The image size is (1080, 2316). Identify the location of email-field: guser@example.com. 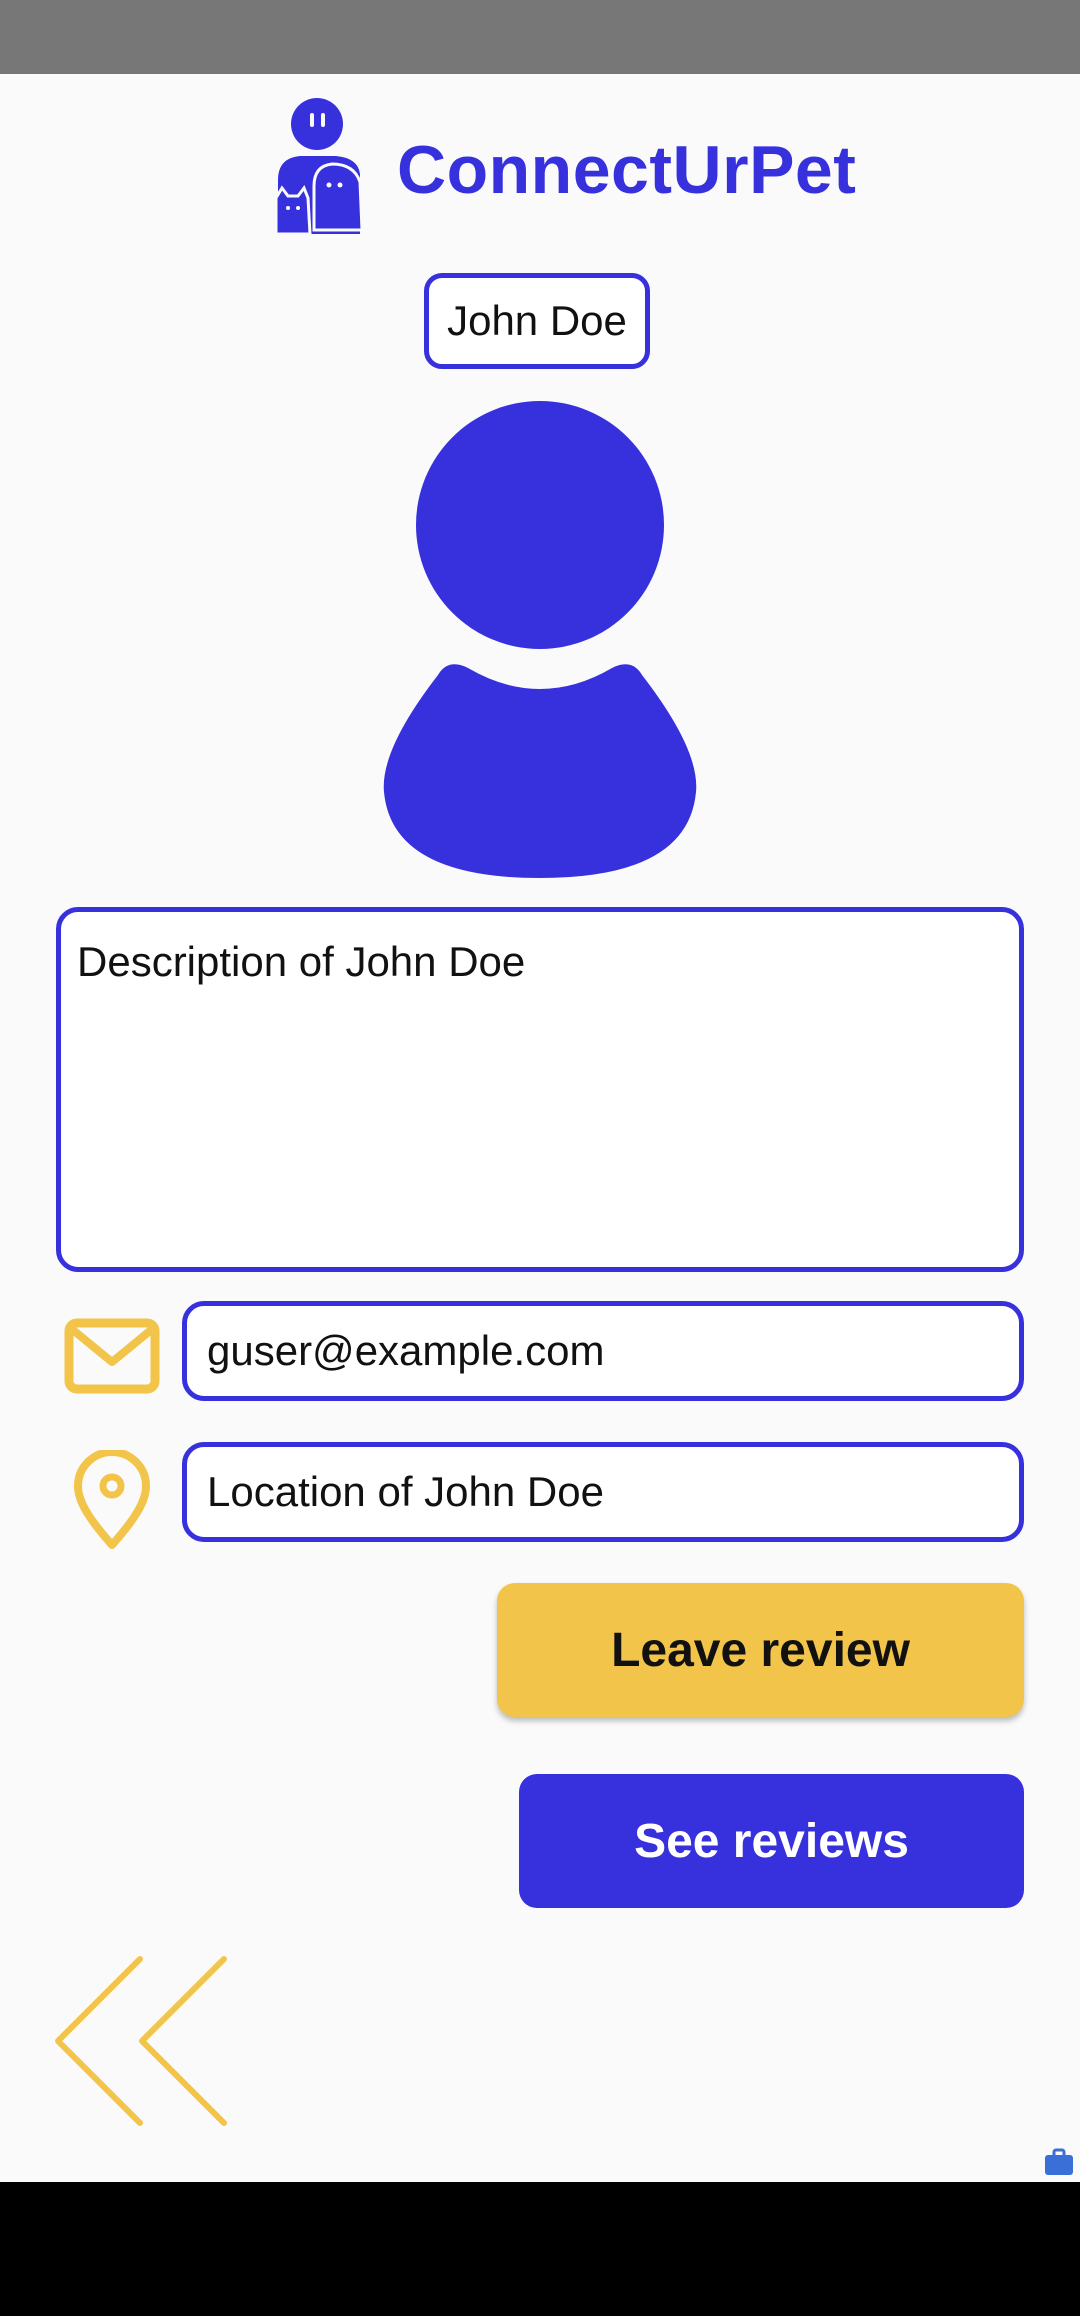
(603, 1351).